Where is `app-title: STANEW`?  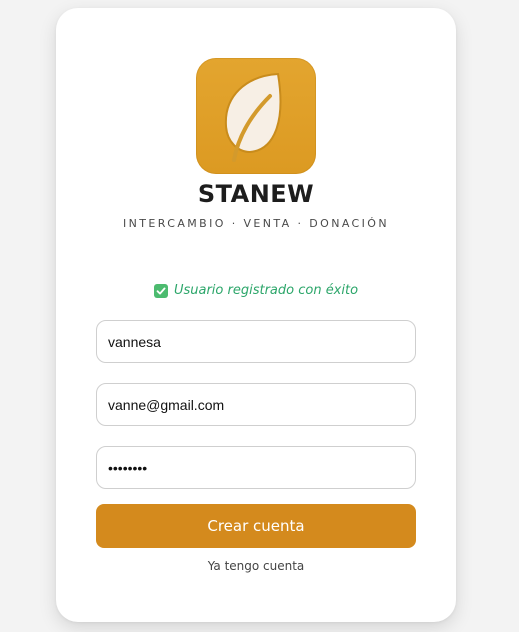 app-title: STANEW is located at coordinates (256, 194).